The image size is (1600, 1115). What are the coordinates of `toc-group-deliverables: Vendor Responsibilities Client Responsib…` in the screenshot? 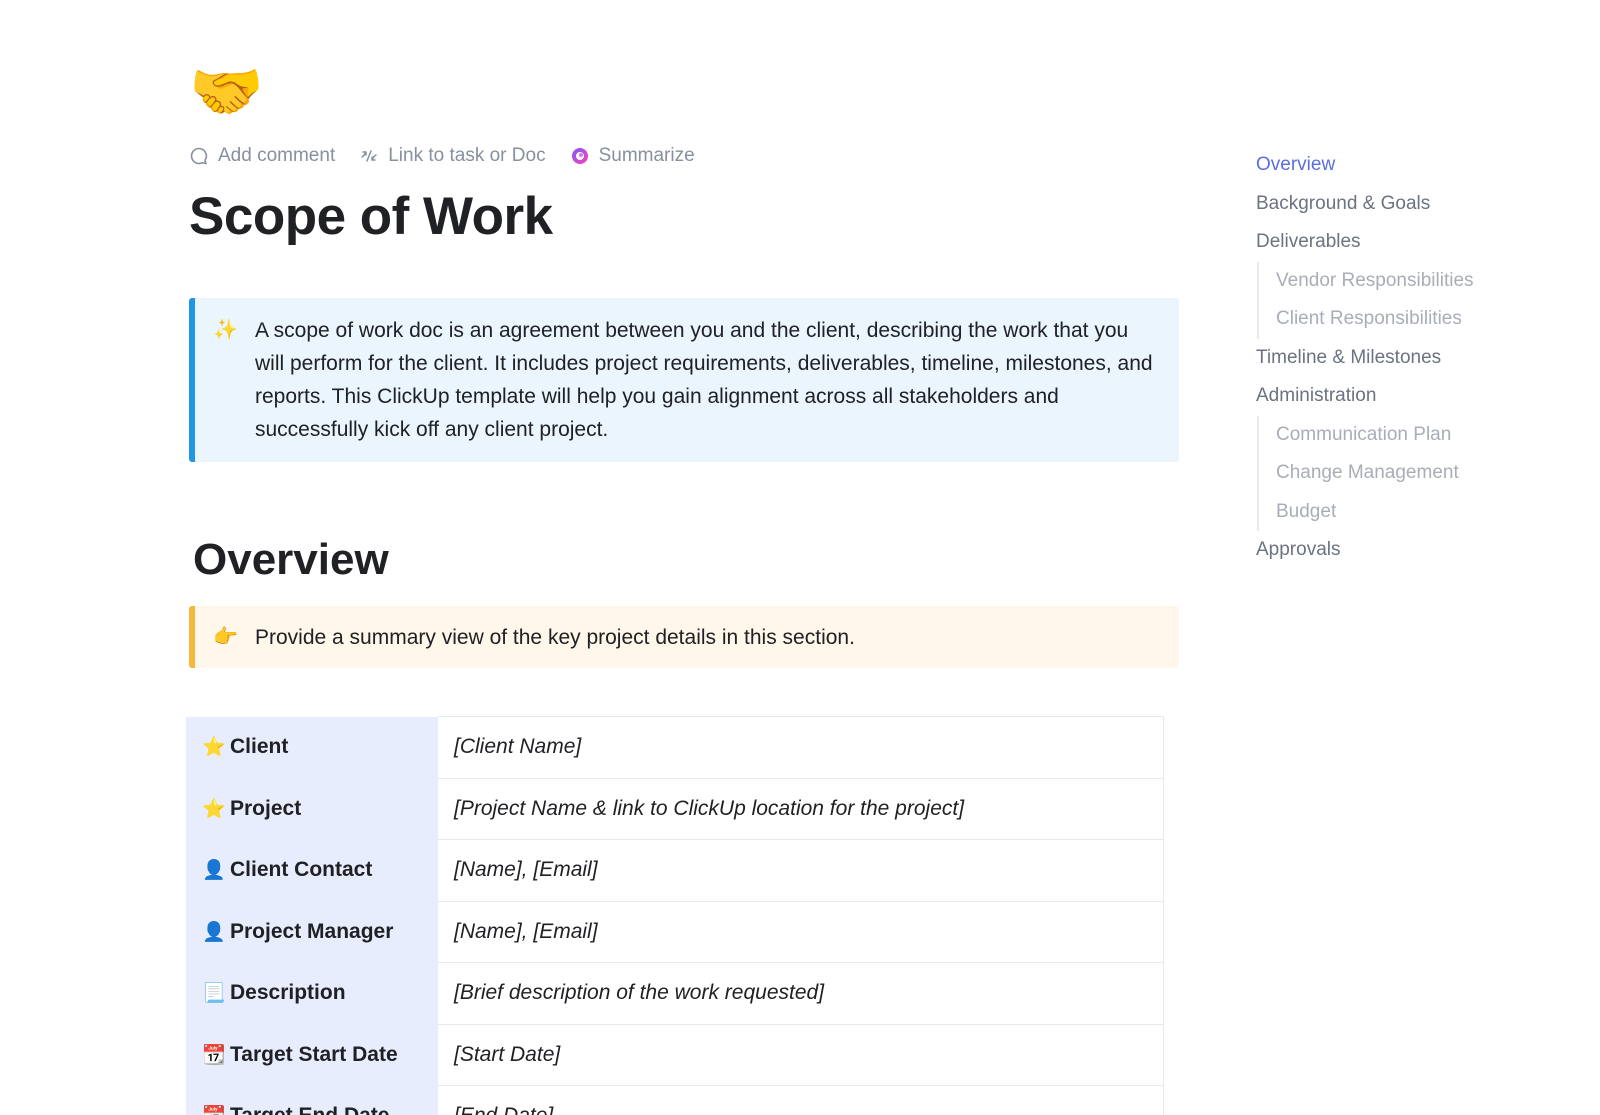 It's located at (1406, 300).